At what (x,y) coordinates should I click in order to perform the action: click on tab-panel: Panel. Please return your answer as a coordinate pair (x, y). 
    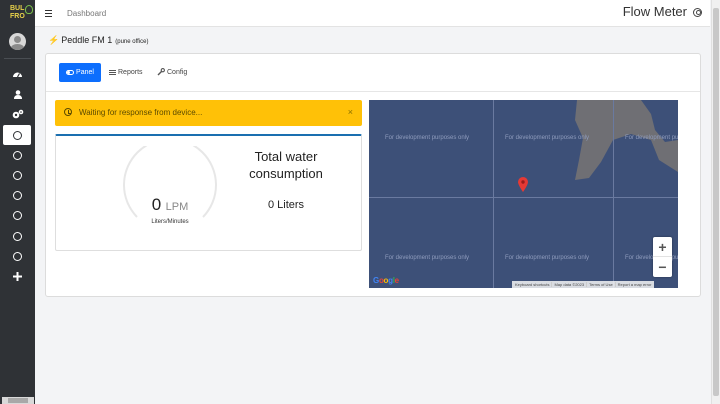
    Looking at the image, I should click on (80, 72).